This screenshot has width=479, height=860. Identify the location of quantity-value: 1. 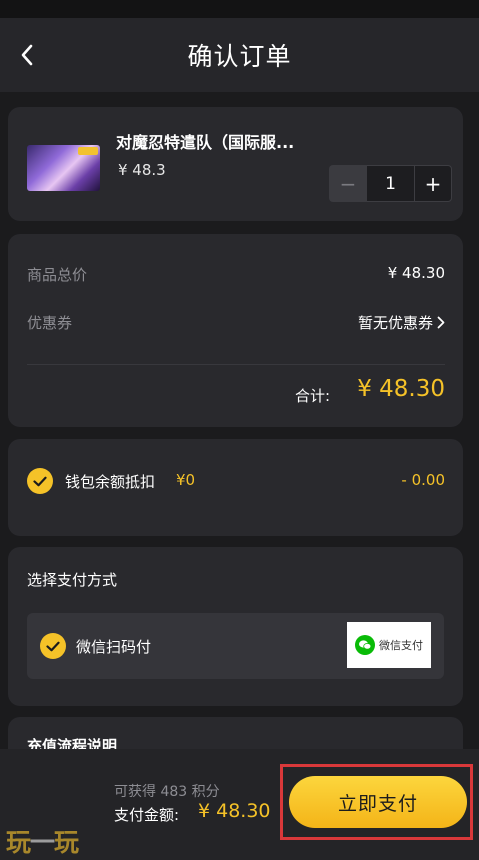
(390, 183).